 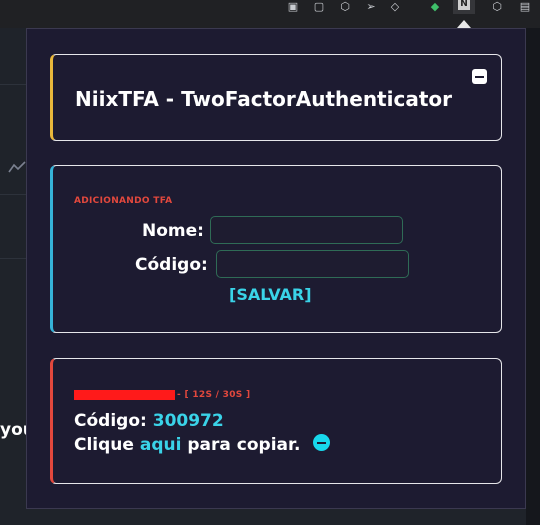 I want to click on countdown-bar, so click(x=124, y=395).